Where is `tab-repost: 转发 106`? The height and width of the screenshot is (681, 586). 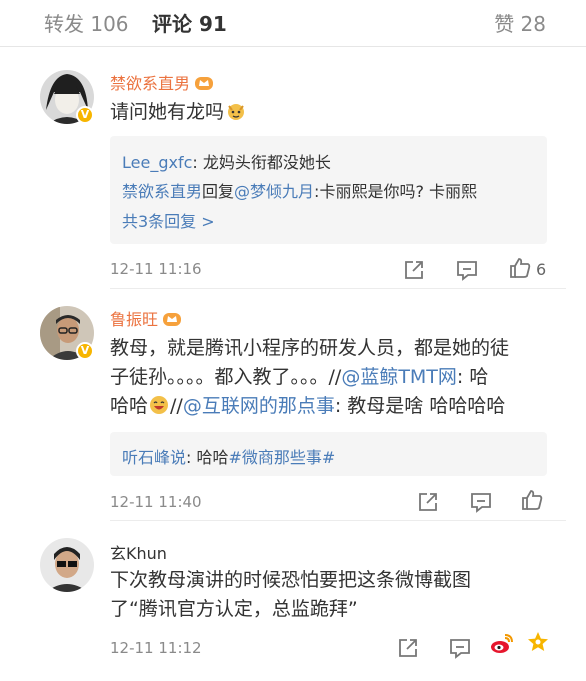 tab-repost: 转发 106 is located at coordinates (86, 22).